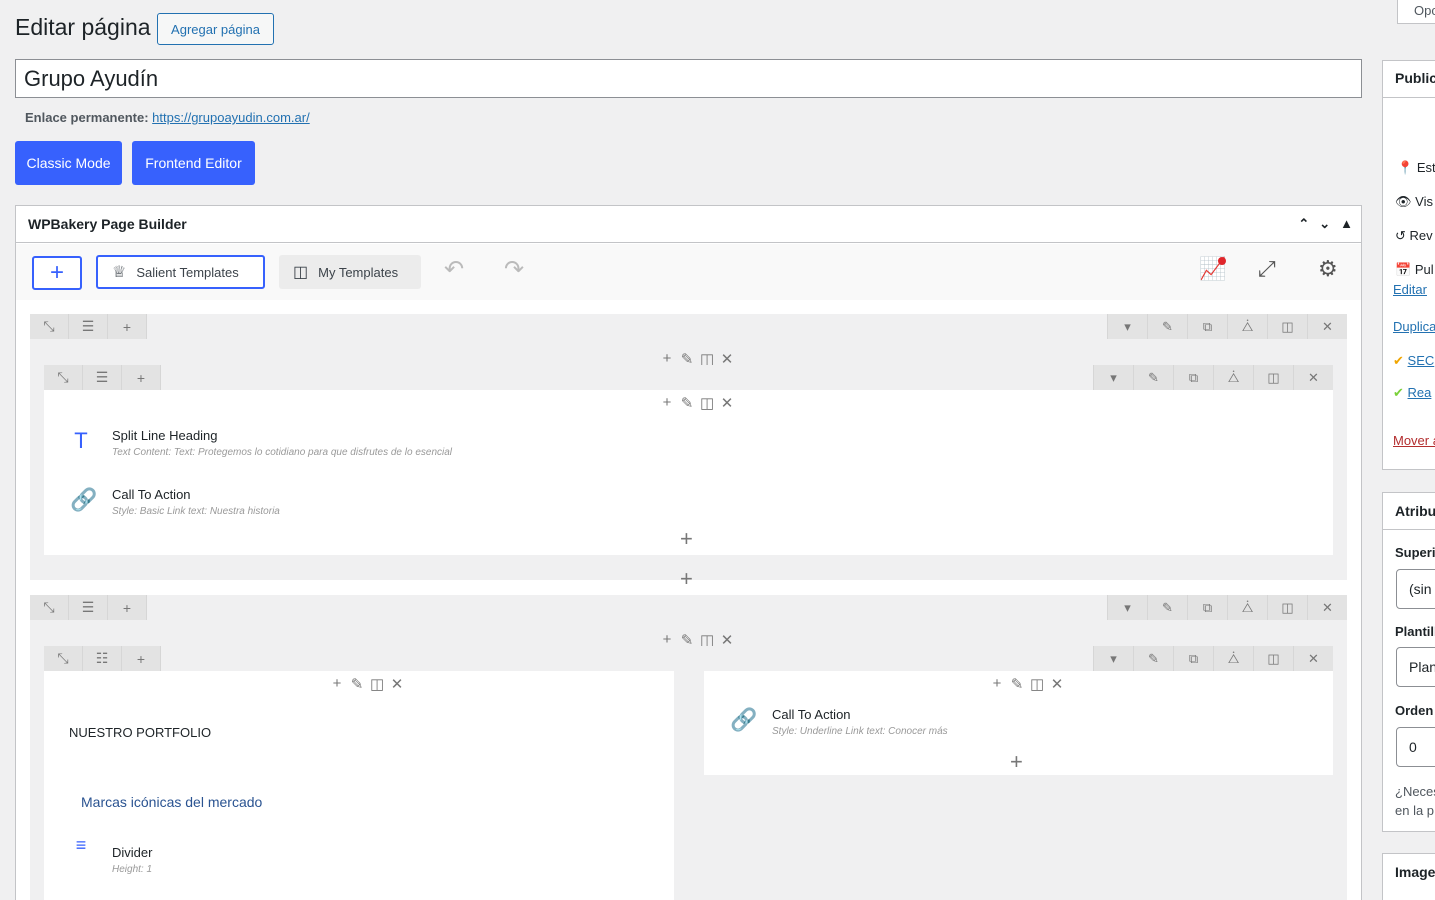 The width and height of the screenshot is (1435, 900). I want to click on duplicate-link: Duplica, so click(1414, 326).